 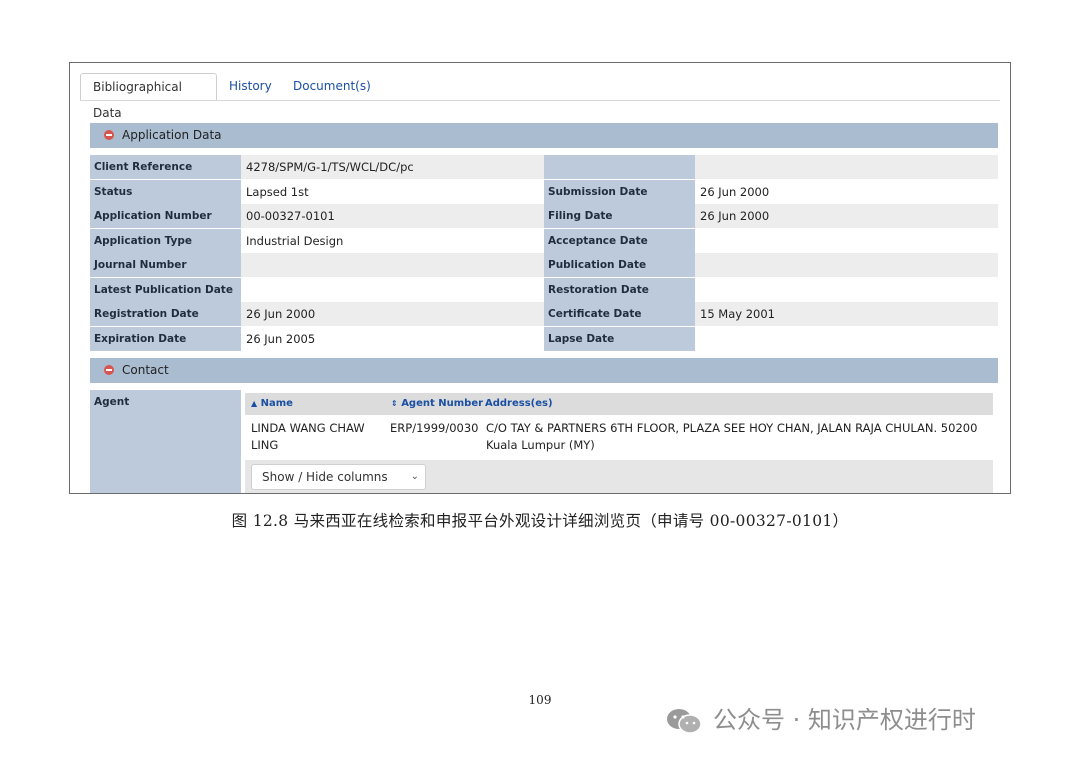 I want to click on field-label: Acceptance Date, so click(x=619, y=240).